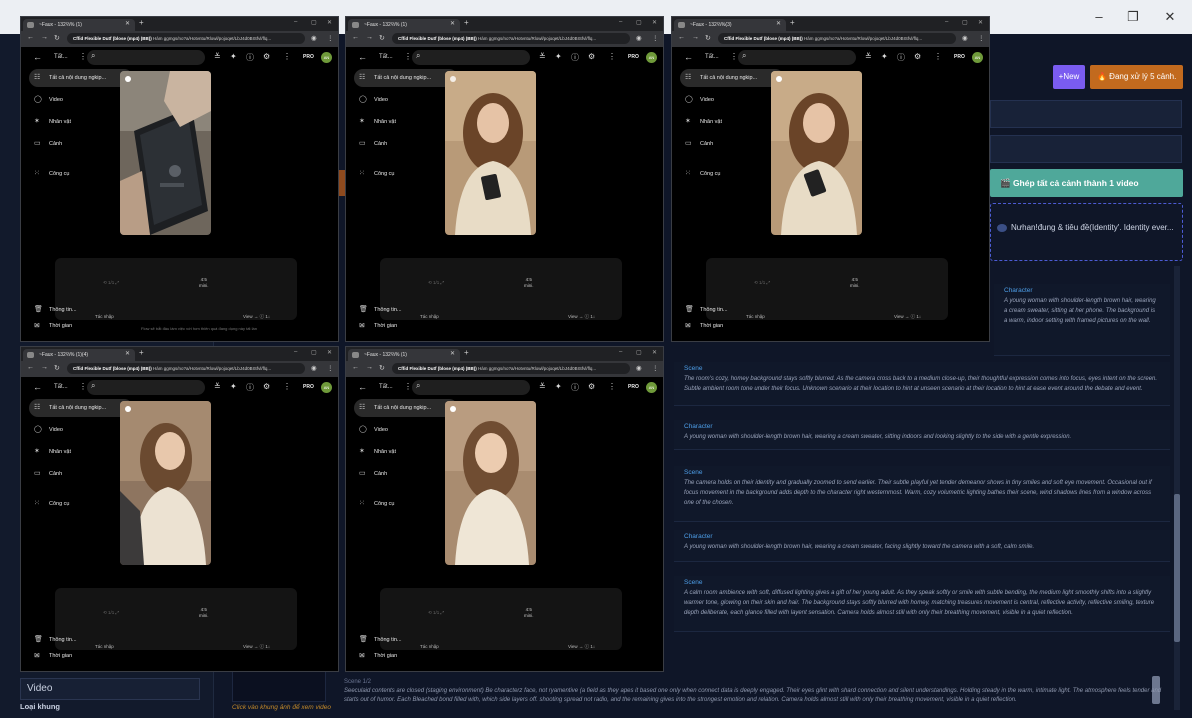  What do you see at coordinates (1133, 17) in the screenshot?
I see `maximize-icon: ❐` at bounding box center [1133, 17].